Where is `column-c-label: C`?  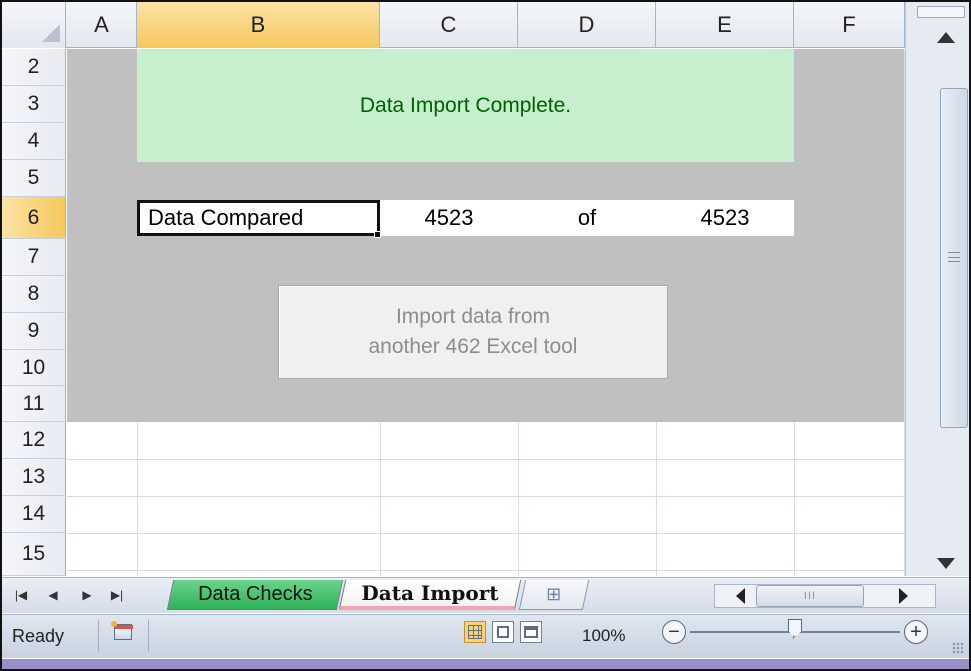
column-c-label: C is located at coordinates (448, 24).